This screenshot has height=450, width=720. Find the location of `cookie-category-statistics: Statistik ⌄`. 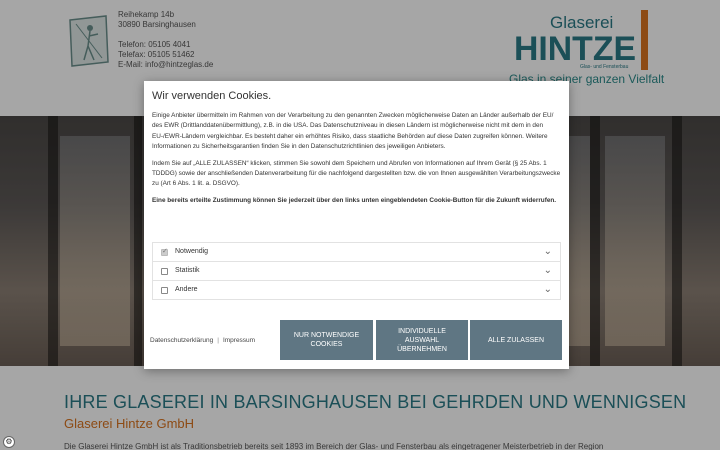

cookie-category-statistics: Statistik ⌄ is located at coordinates (356, 271).